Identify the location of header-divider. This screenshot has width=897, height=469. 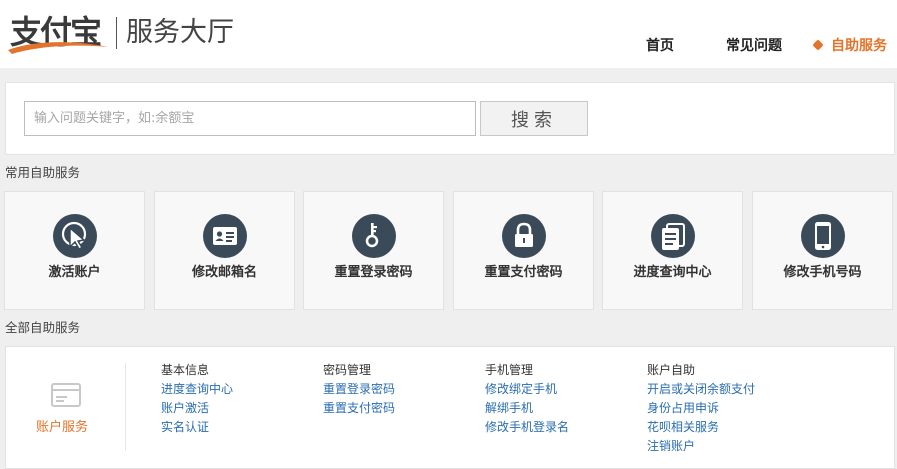
(116, 33).